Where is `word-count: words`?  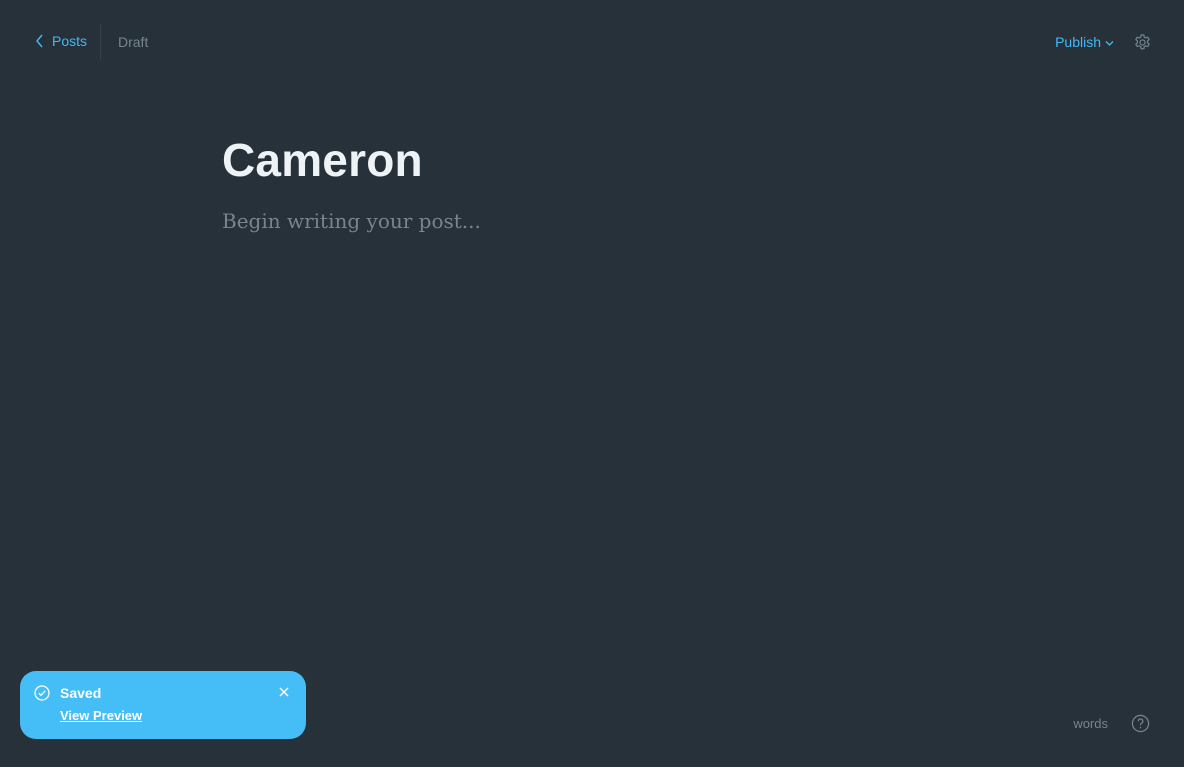 word-count: words is located at coordinates (1090, 723).